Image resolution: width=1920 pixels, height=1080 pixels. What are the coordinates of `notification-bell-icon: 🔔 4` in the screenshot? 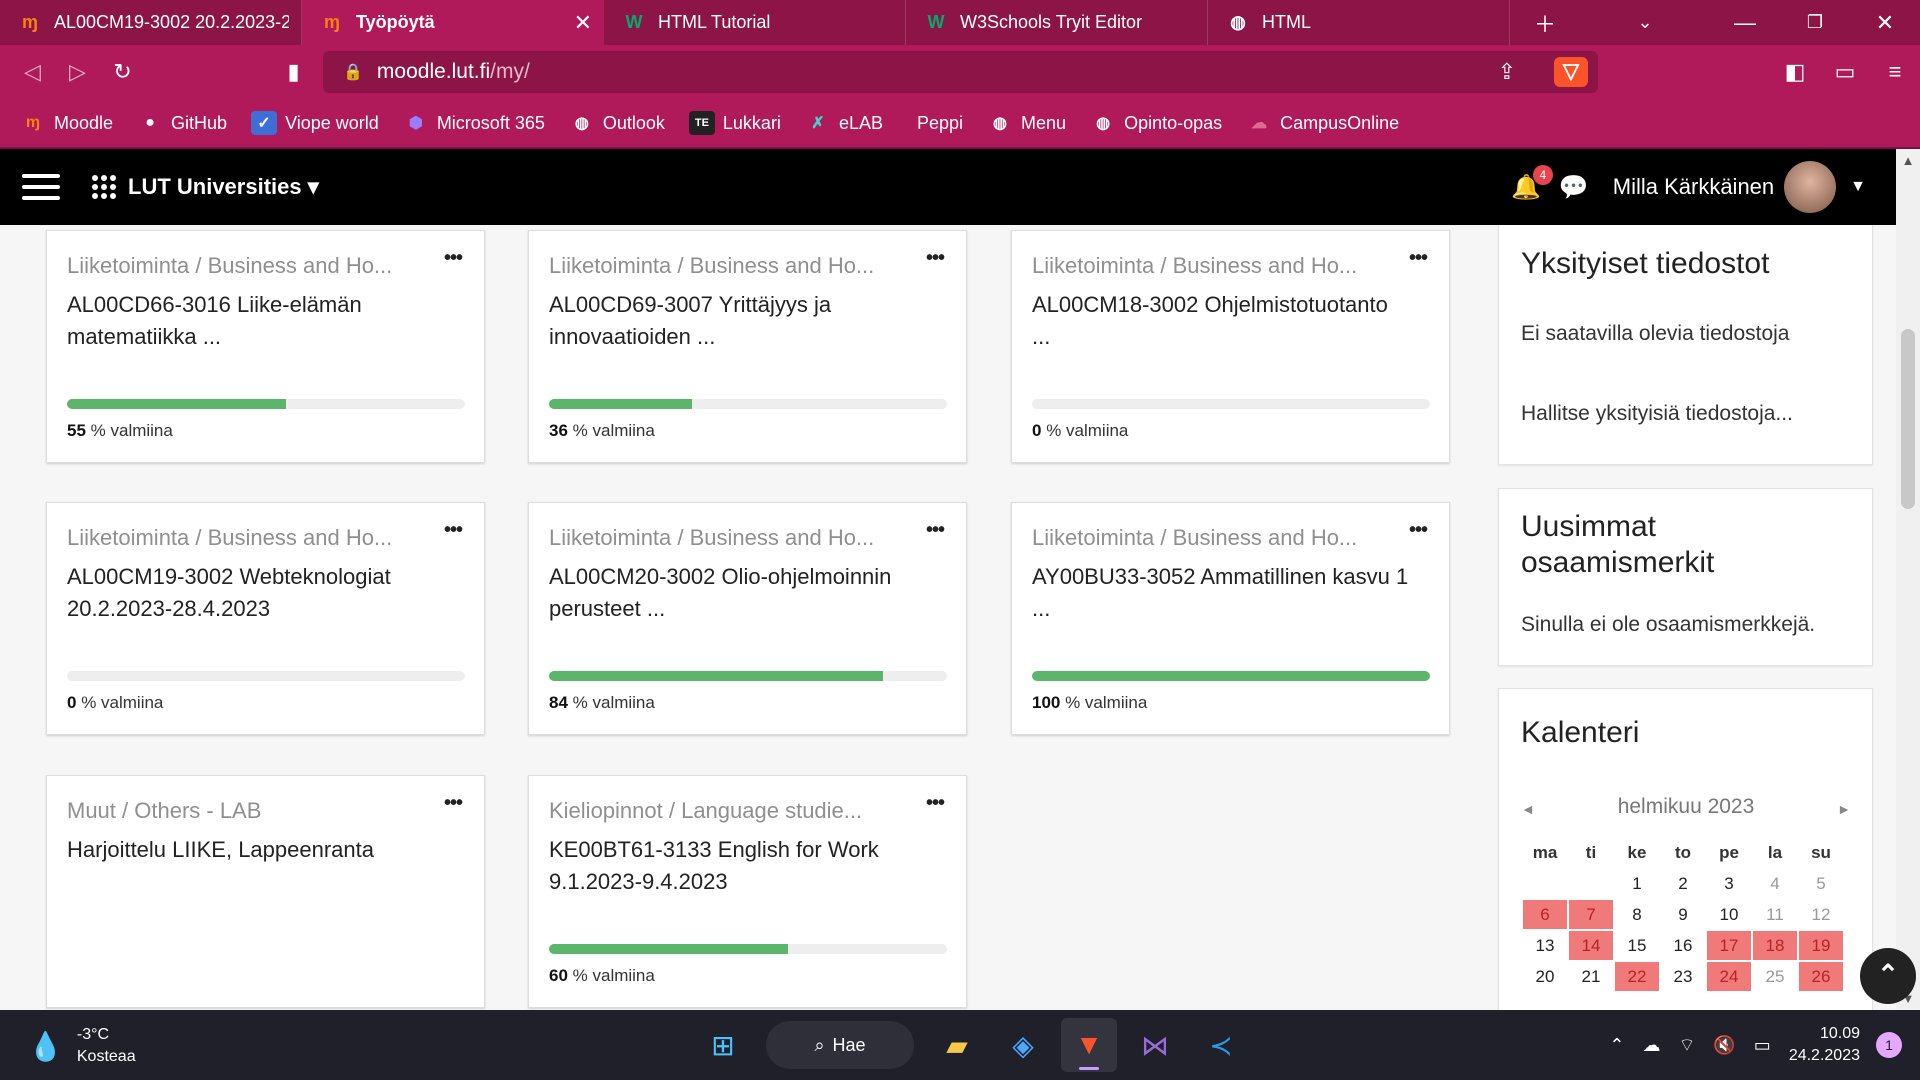 It's located at (1532, 183).